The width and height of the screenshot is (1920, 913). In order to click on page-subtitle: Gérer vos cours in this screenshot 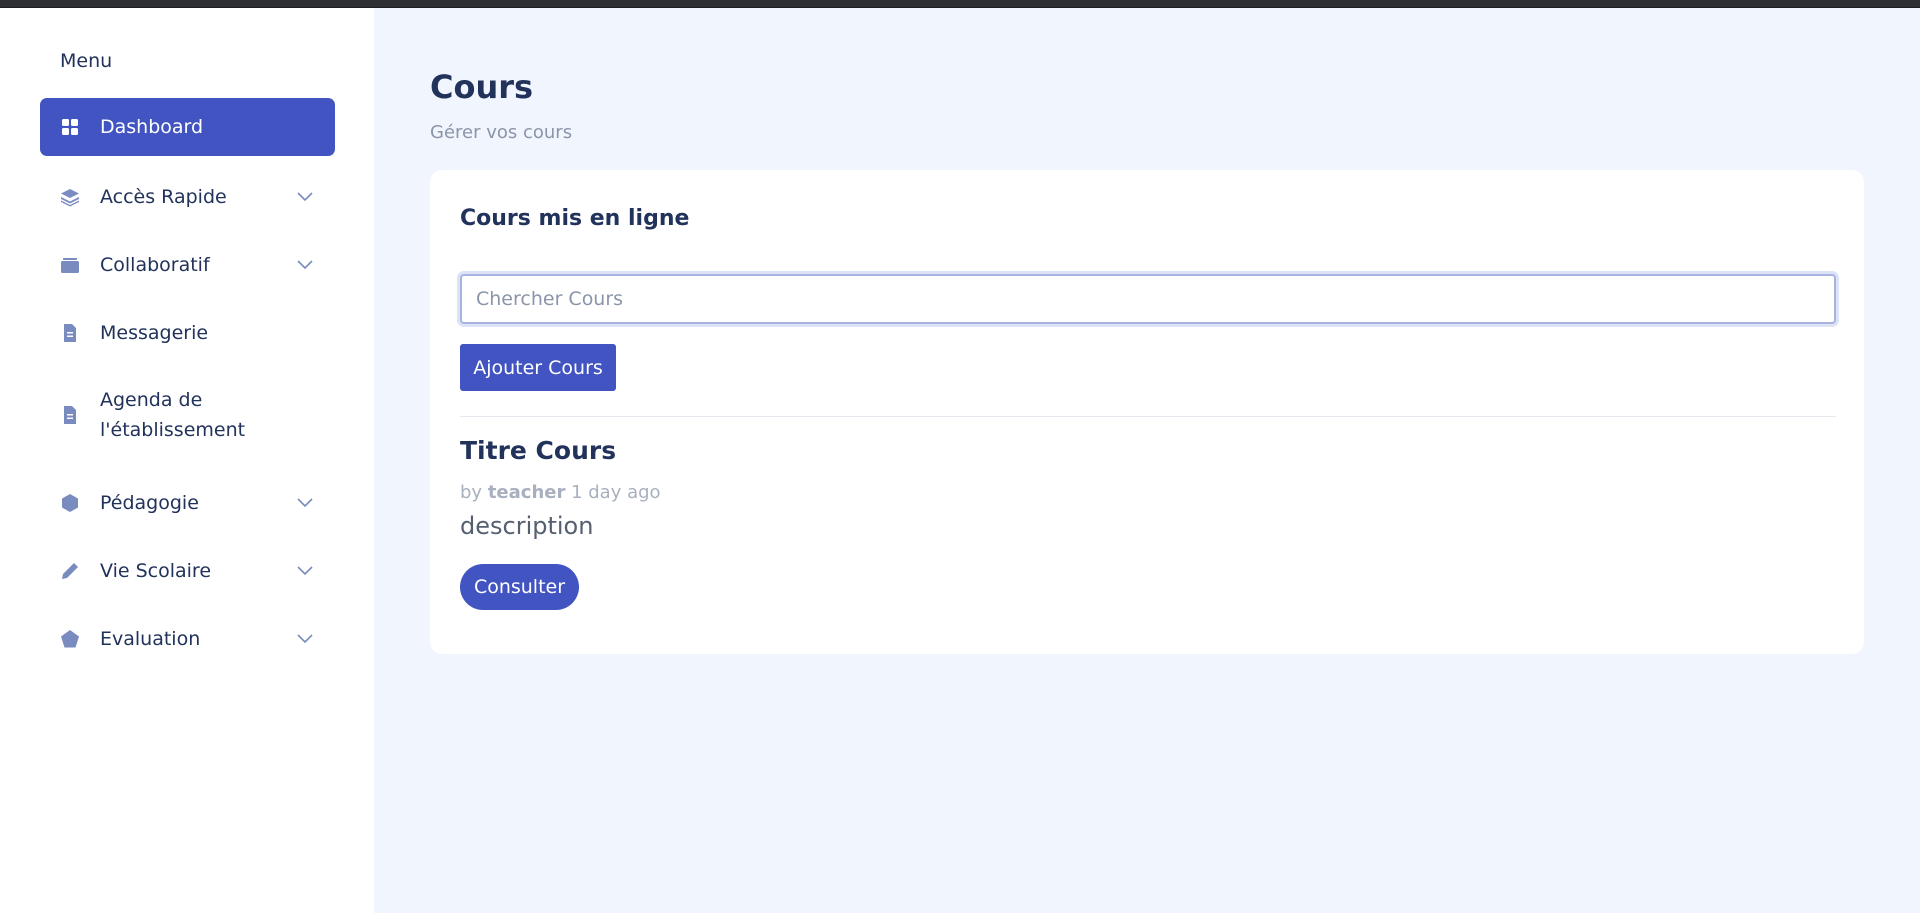, I will do `click(501, 132)`.